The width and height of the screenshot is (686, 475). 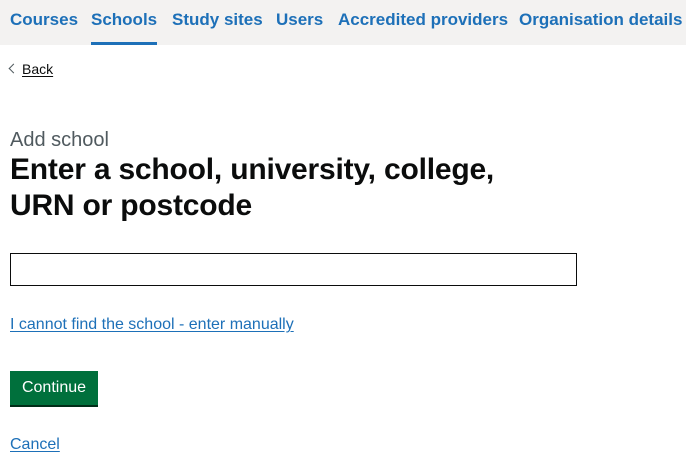 What do you see at coordinates (59, 140) in the screenshot?
I see `page-caption: Add school` at bounding box center [59, 140].